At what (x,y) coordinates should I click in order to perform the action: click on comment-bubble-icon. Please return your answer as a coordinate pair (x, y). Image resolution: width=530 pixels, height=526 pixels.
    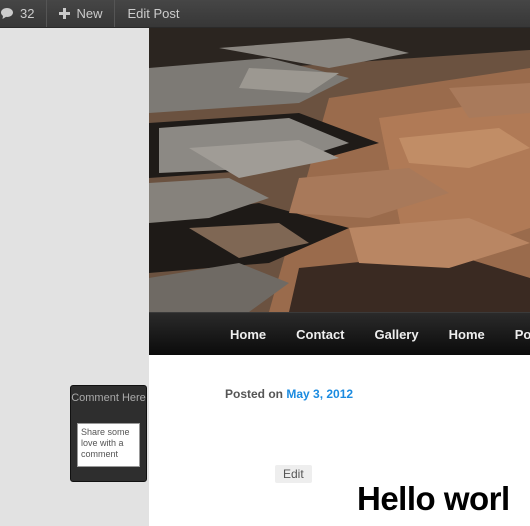
    Looking at the image, I should click on (7, 13).